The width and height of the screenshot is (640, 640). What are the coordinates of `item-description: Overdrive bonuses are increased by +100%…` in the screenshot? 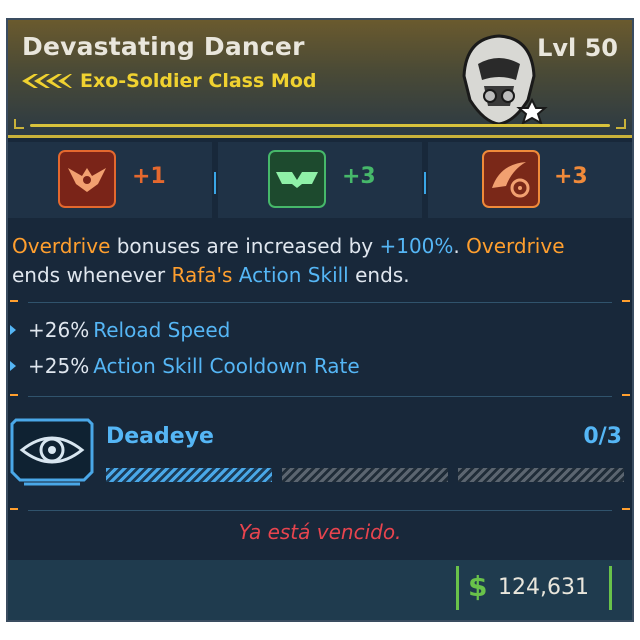 It's located at (317, 261).